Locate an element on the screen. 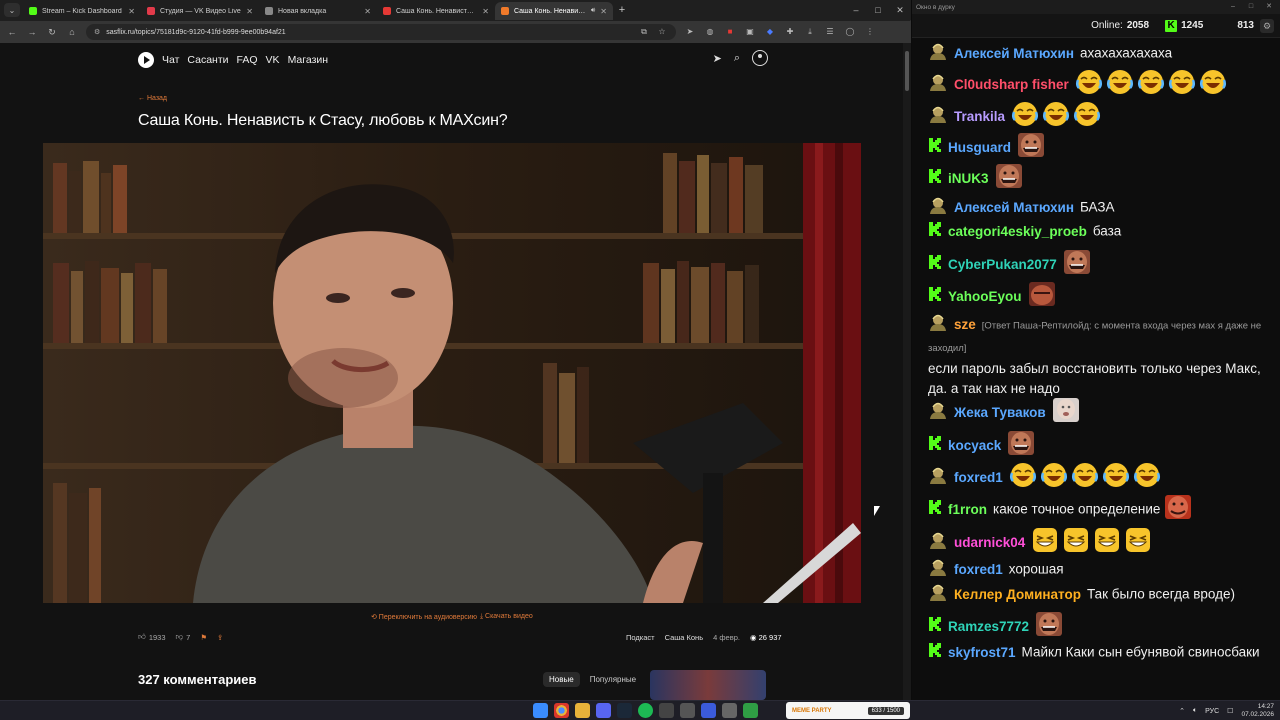 This screenshot has width=1280, height=720. clock: 14:27 07.02.2026 is located at coordinates (1257, 711).